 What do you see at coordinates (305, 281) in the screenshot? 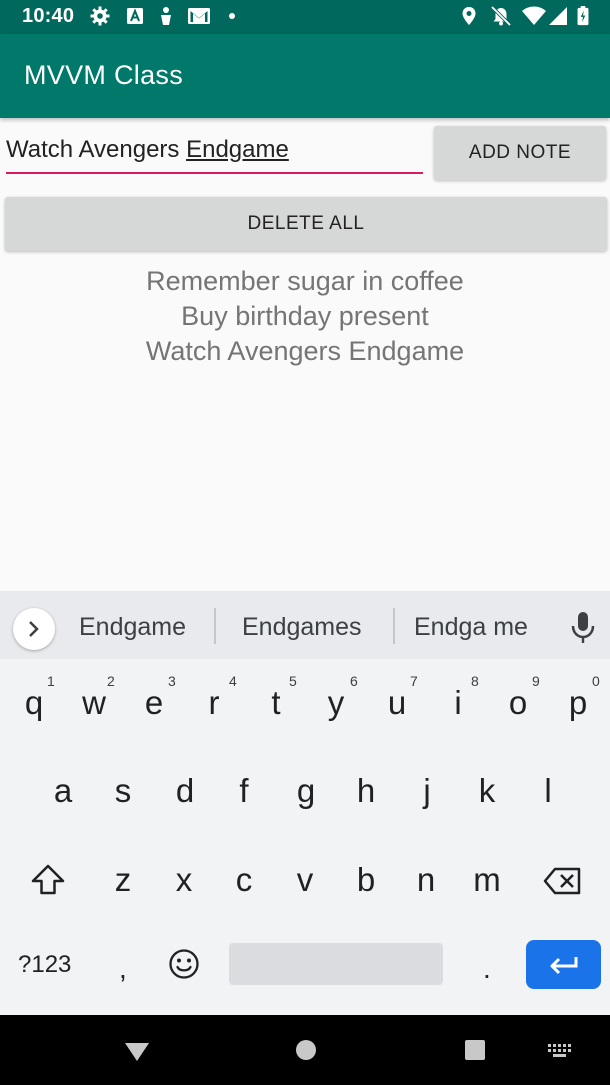
I see `note-item: Remember sugar in coffee` at bounding box center [305, 281].